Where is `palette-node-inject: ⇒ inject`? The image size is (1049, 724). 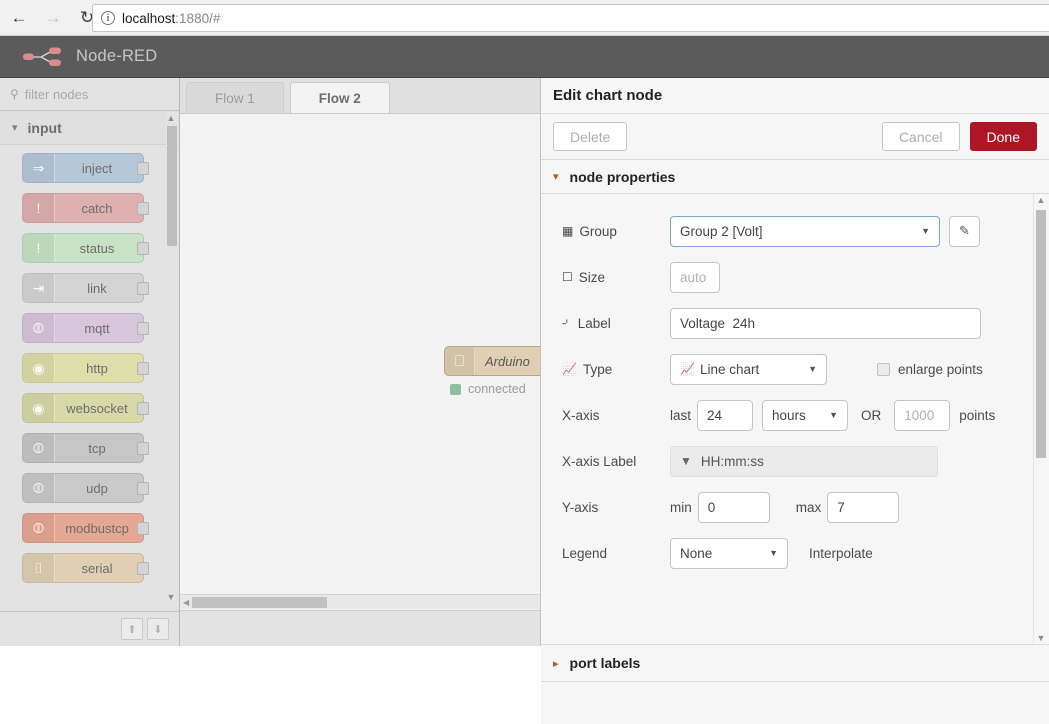 palette-node-inject: ⇒ inject is located at coordinates (85, 168).